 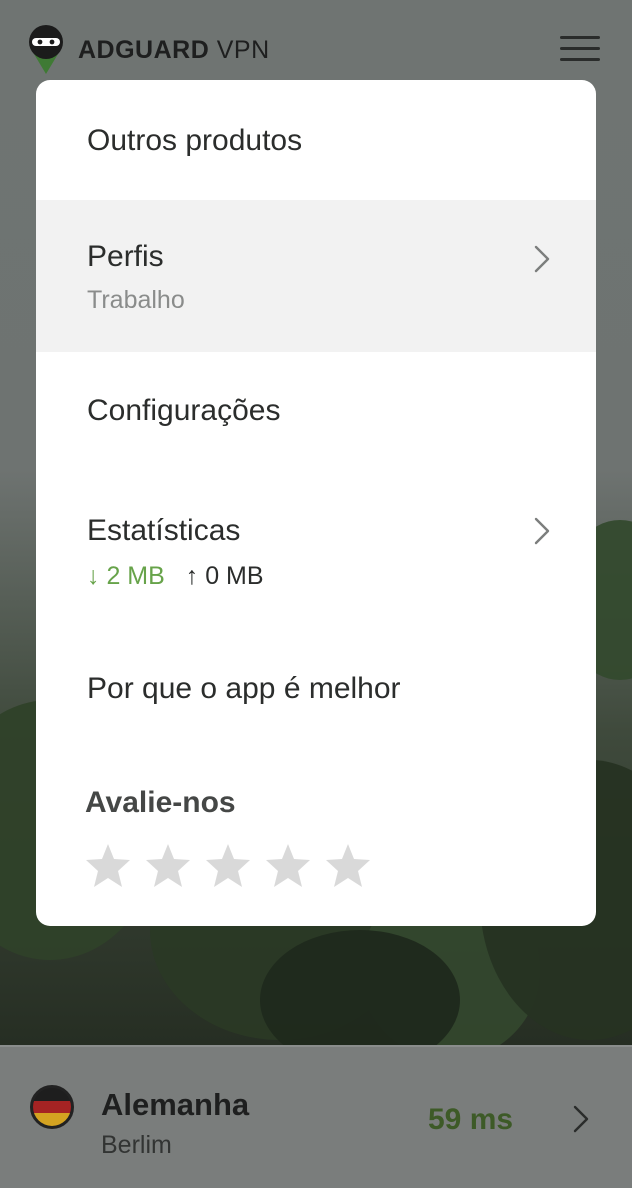 What do you see at coordinates (184, 410) in the screenshot?
I see `menu-item-label: Configurações` at bounding box center [184, 410].